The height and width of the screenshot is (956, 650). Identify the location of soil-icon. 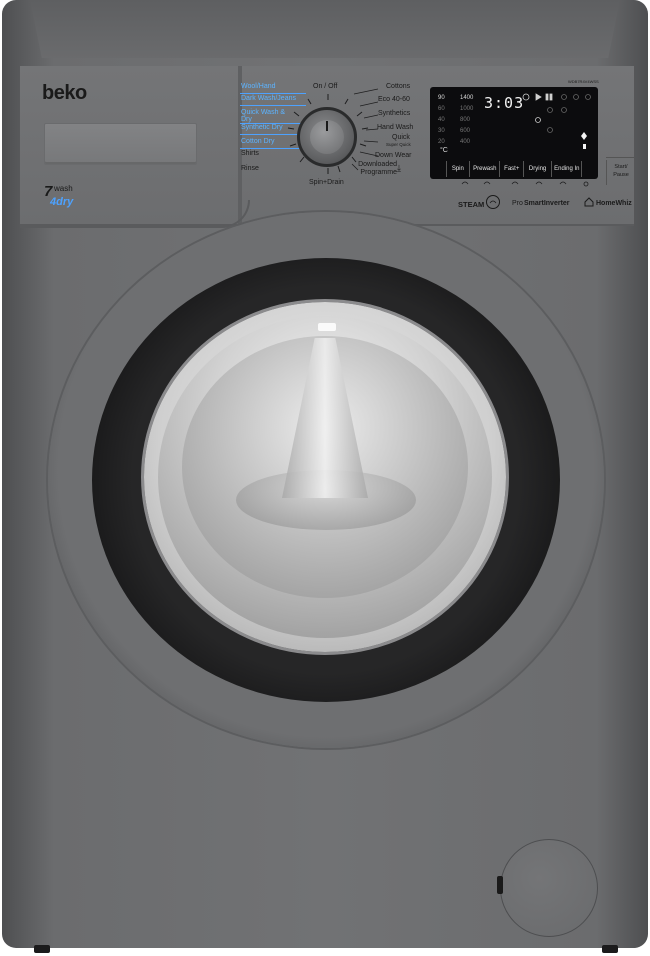
(550, 110).